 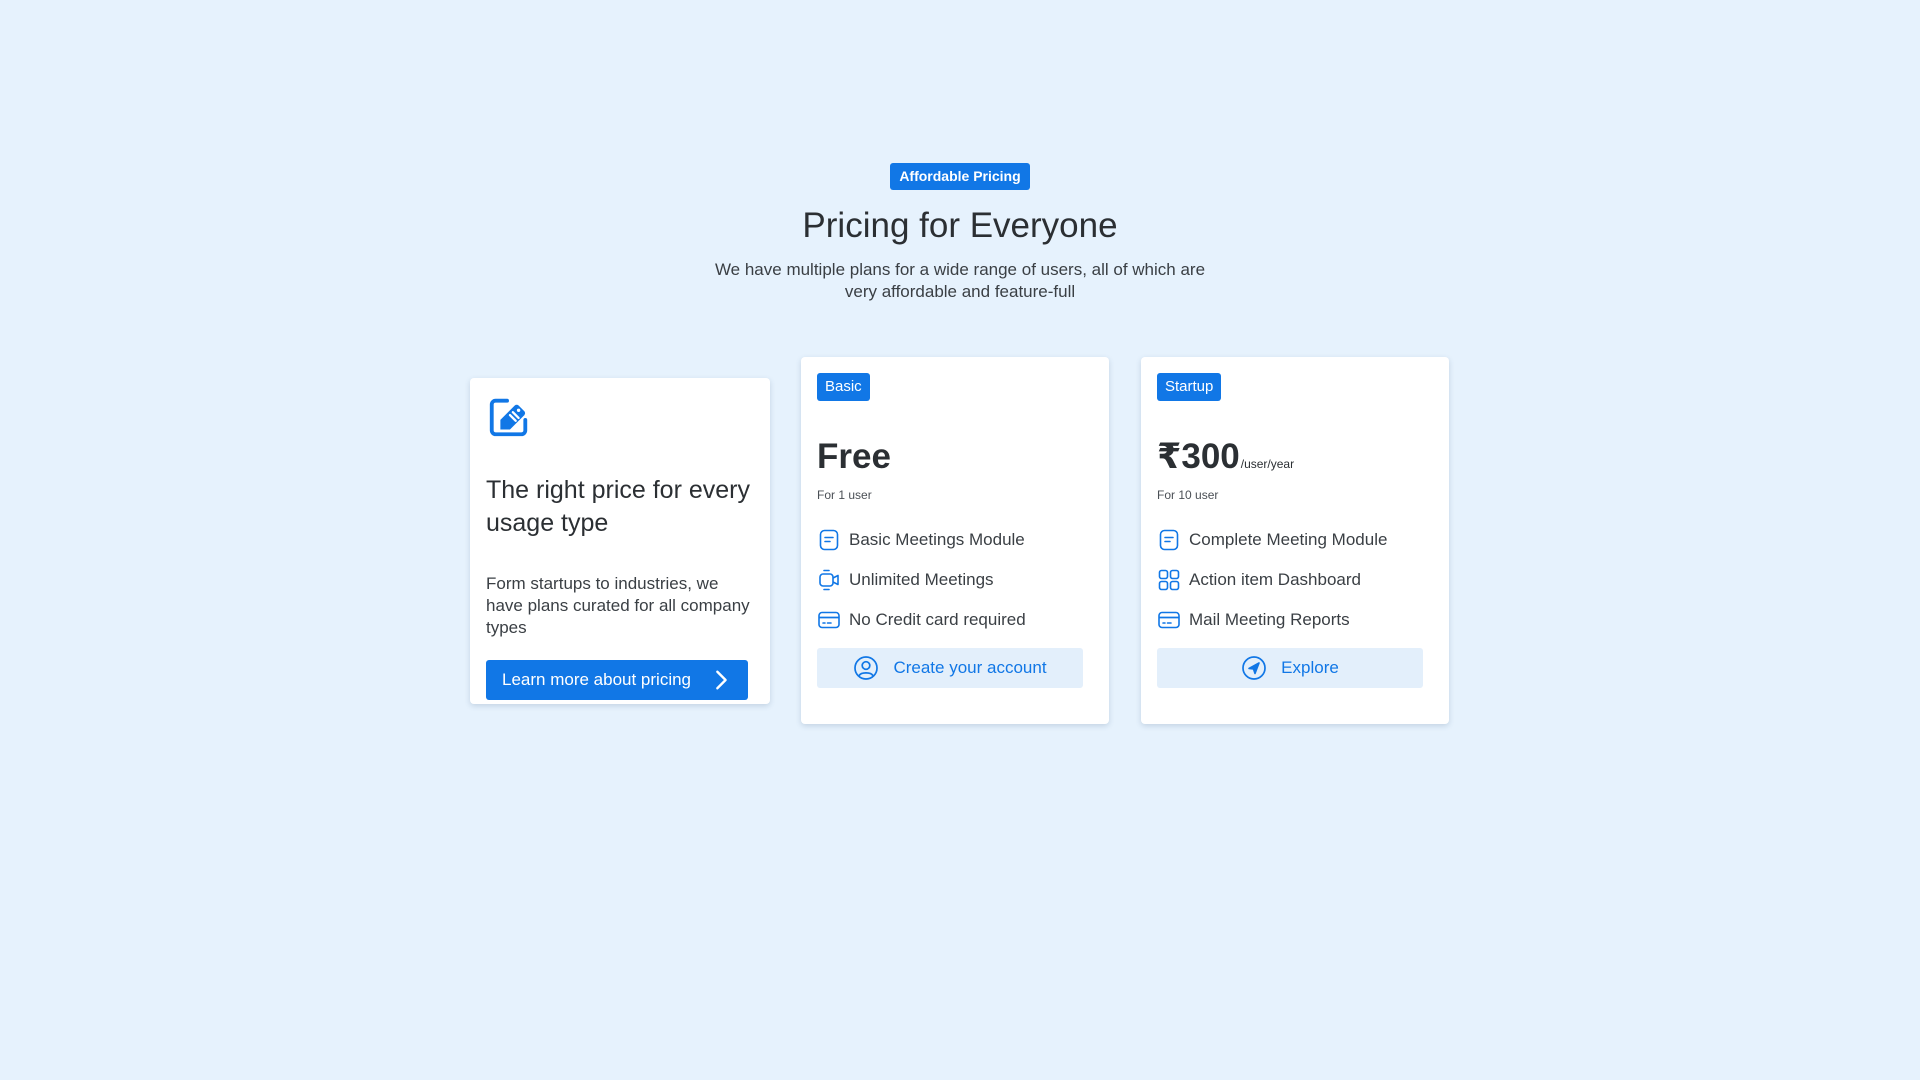 What do you see at coordinates (970, 667) in the screenshot?
I see `create-account-label: Create your account` at bounding box center [970, 667].